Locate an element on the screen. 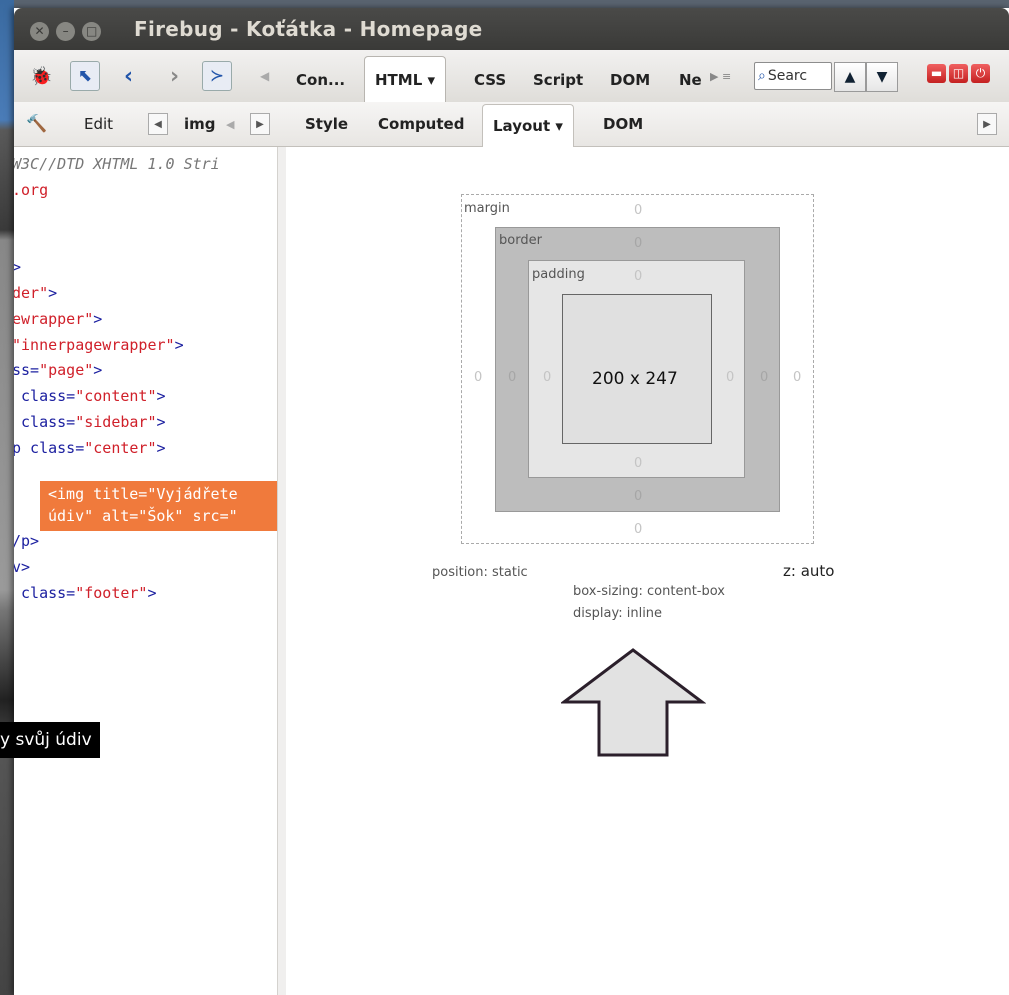 This screenshot has height=995, width=1009. margin-right: 0 is located at coordinates (797, 377).